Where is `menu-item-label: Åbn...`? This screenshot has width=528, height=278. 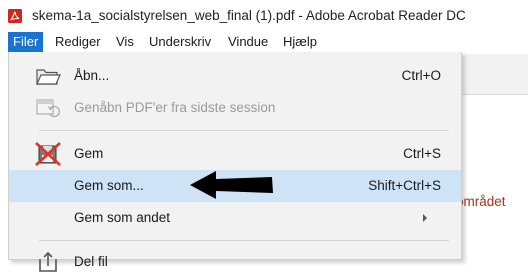
menu-item-label: Åbn... is located at coordinates (92, 75).